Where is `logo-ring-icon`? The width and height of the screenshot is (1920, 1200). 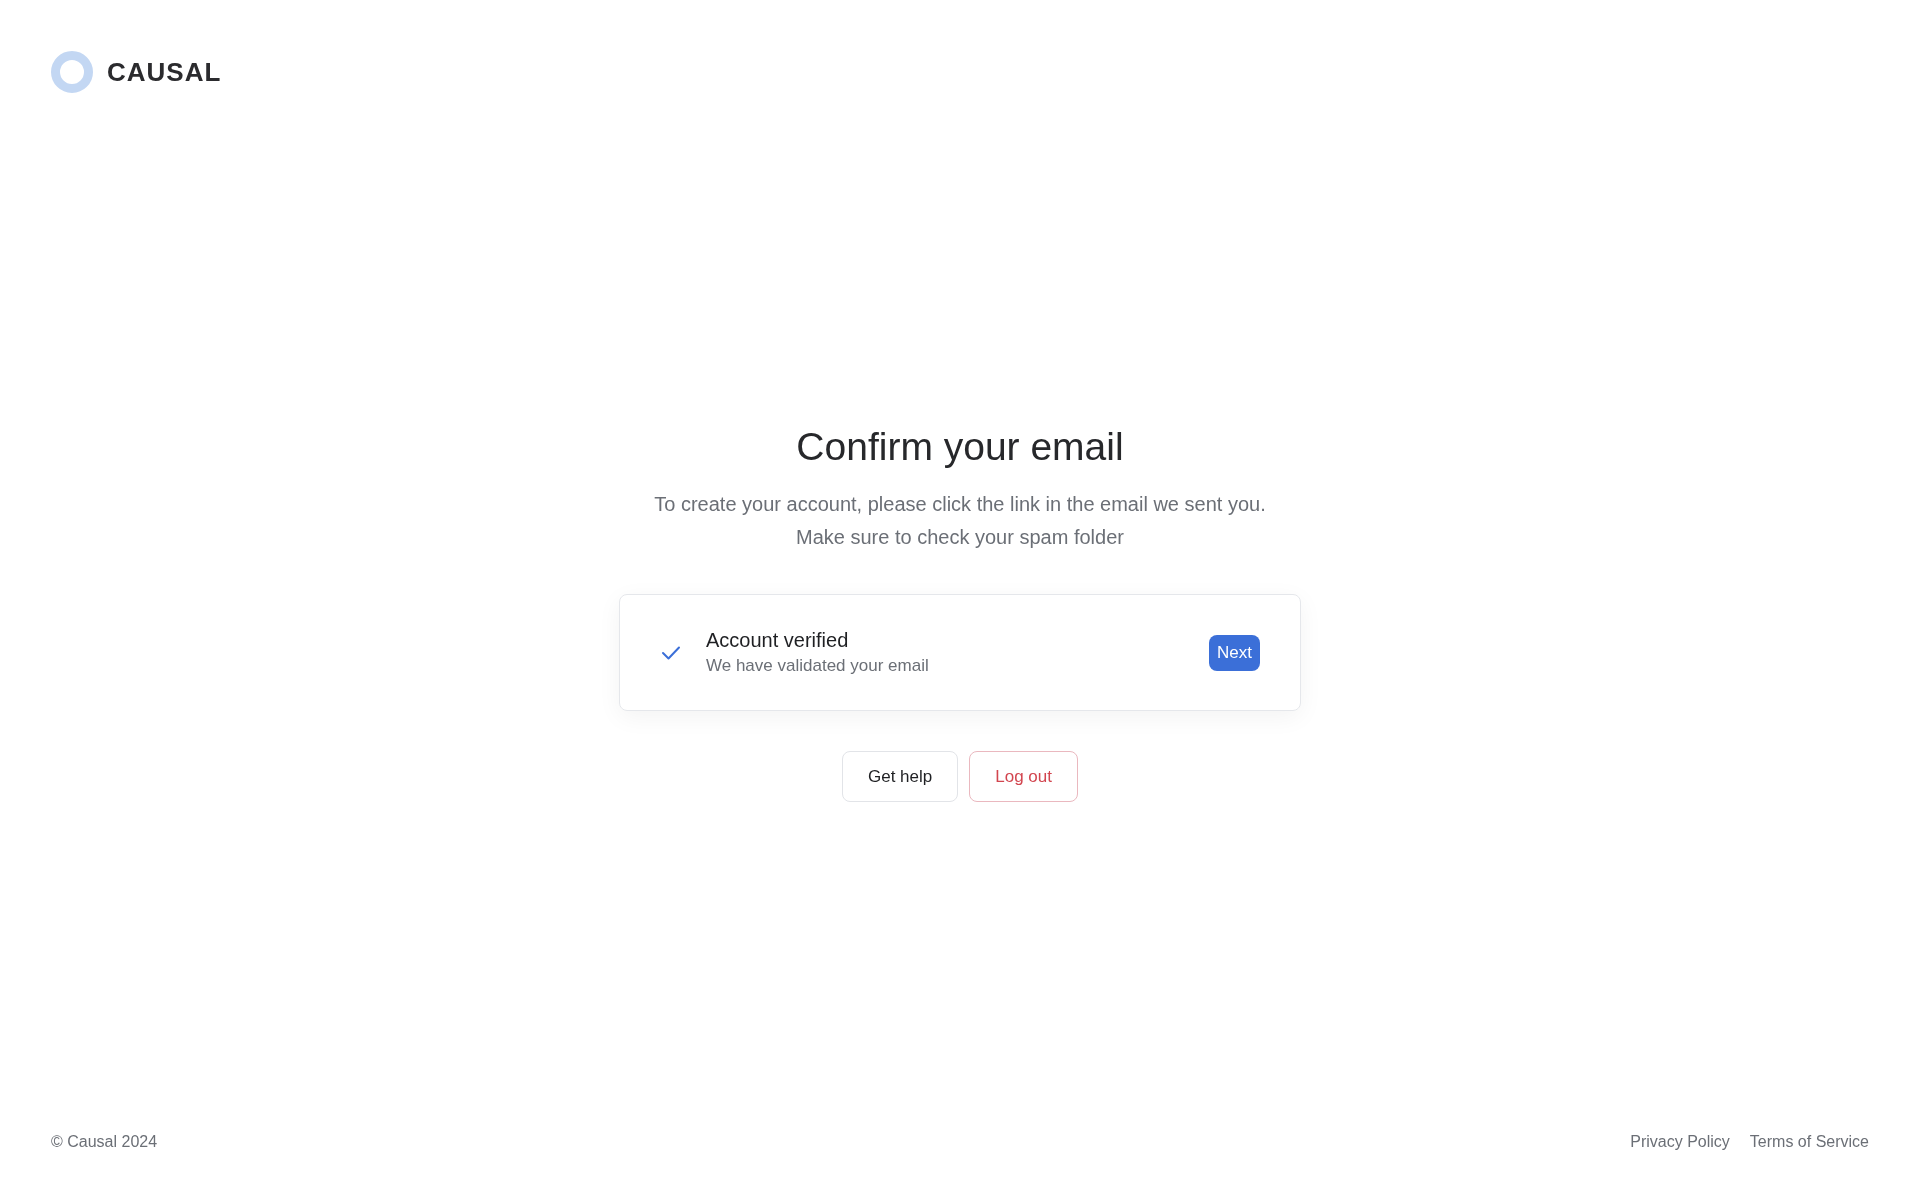 logo-ring-icon is located at coordinates (72, 72).